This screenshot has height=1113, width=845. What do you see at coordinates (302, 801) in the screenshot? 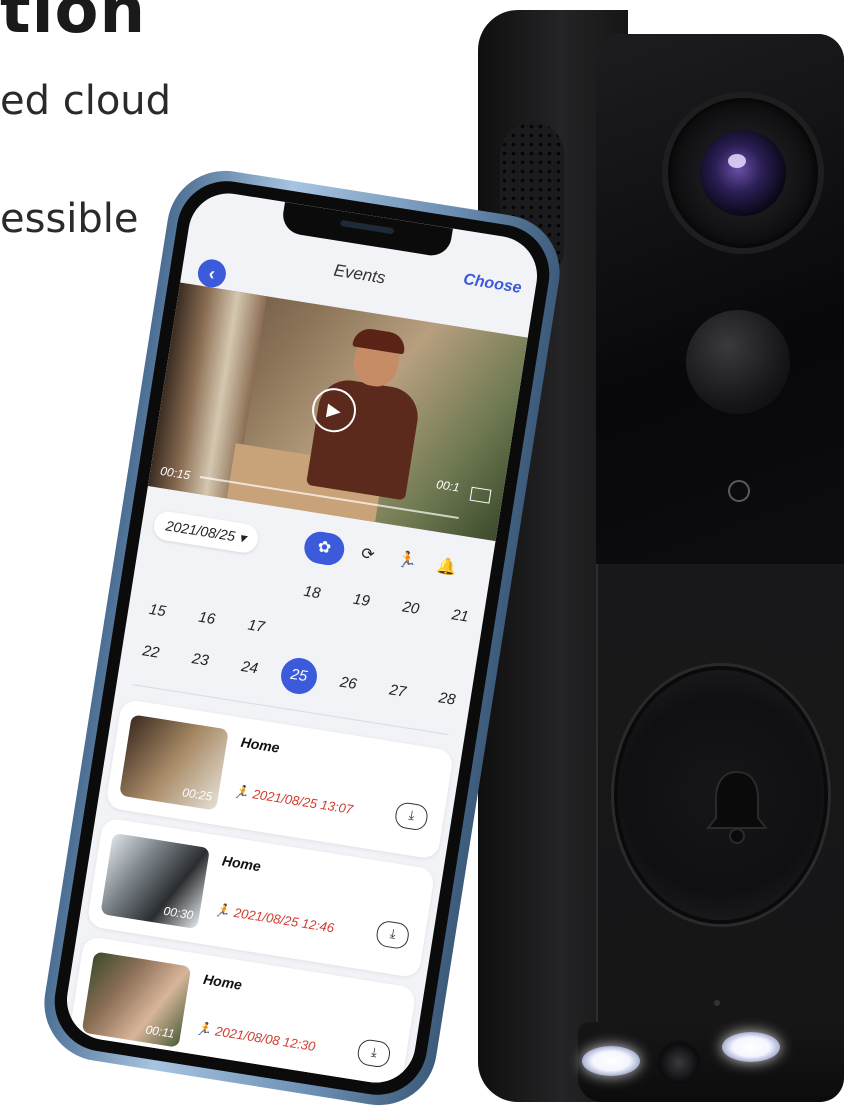
I see `event-timestamp: 2021/08/25 13:07` at bounding box center [302, 801].